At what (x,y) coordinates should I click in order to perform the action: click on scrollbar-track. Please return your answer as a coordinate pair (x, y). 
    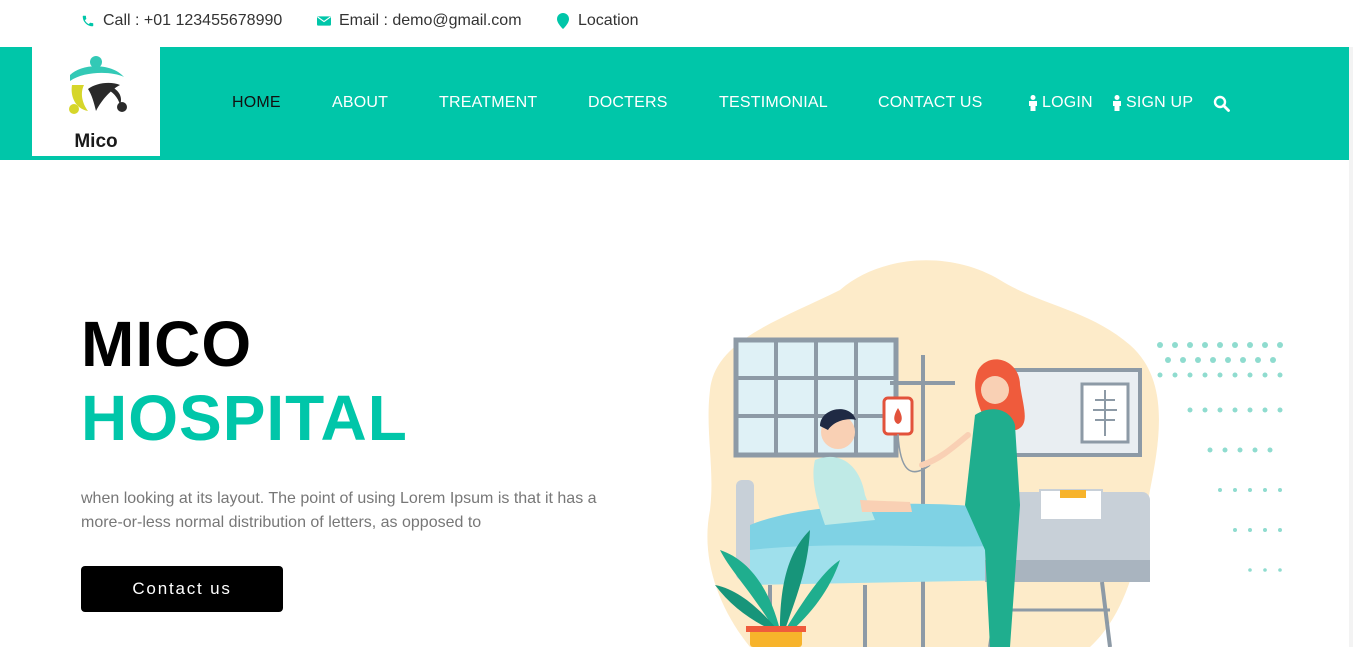
    Looking at the image, I should click on (1351, 347).